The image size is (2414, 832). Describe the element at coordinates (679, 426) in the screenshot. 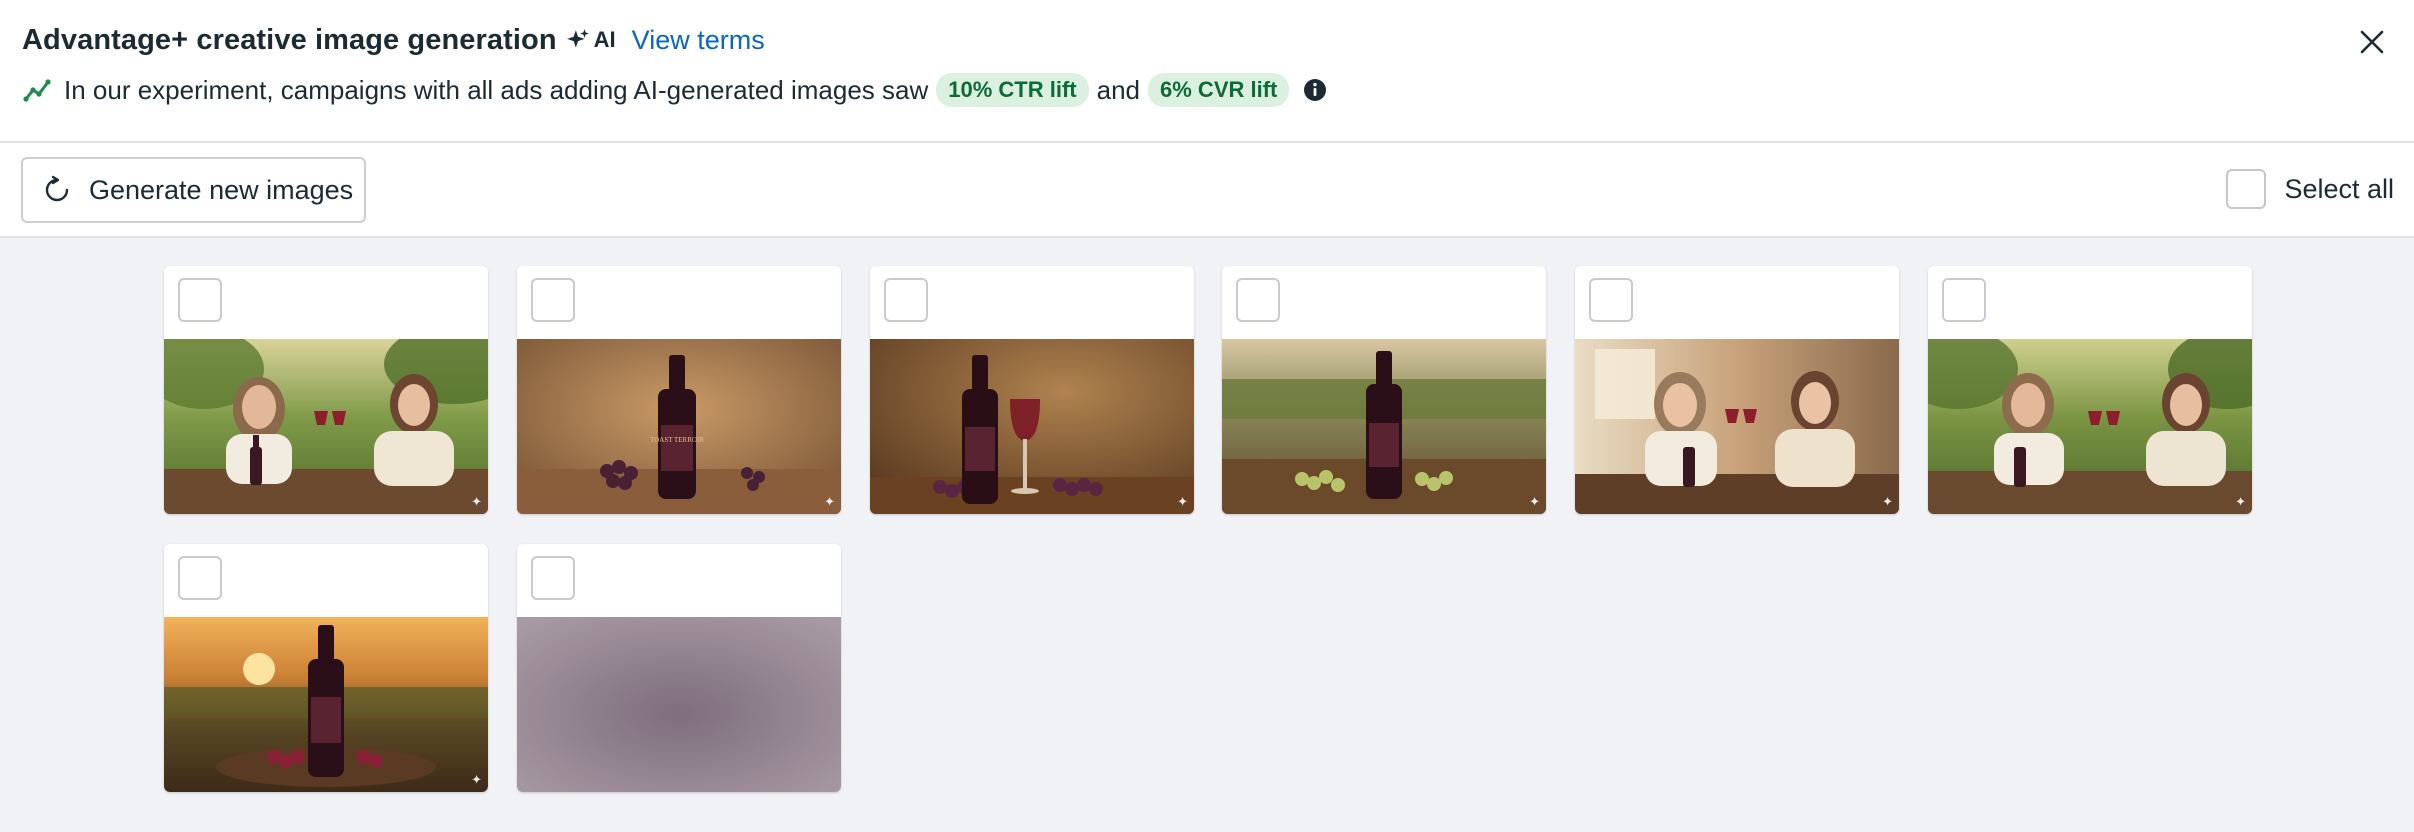

I see `generated-image: TOAST TERROIR ✦` at that location.